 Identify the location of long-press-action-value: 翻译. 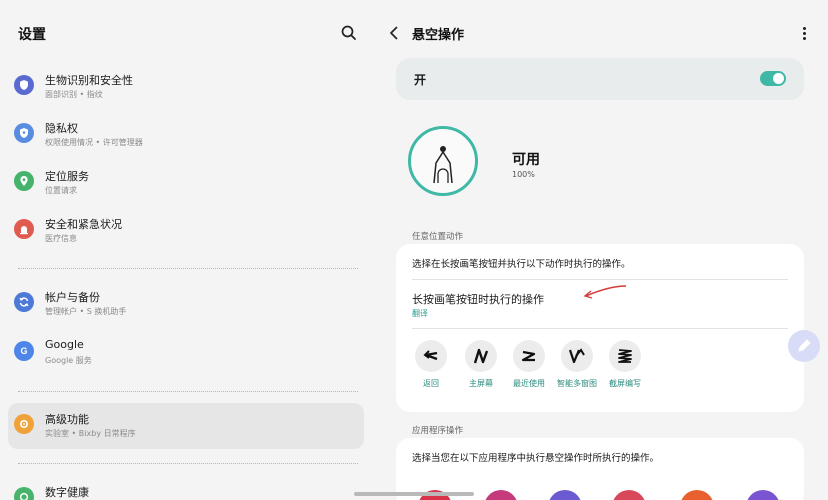
(420, 313).